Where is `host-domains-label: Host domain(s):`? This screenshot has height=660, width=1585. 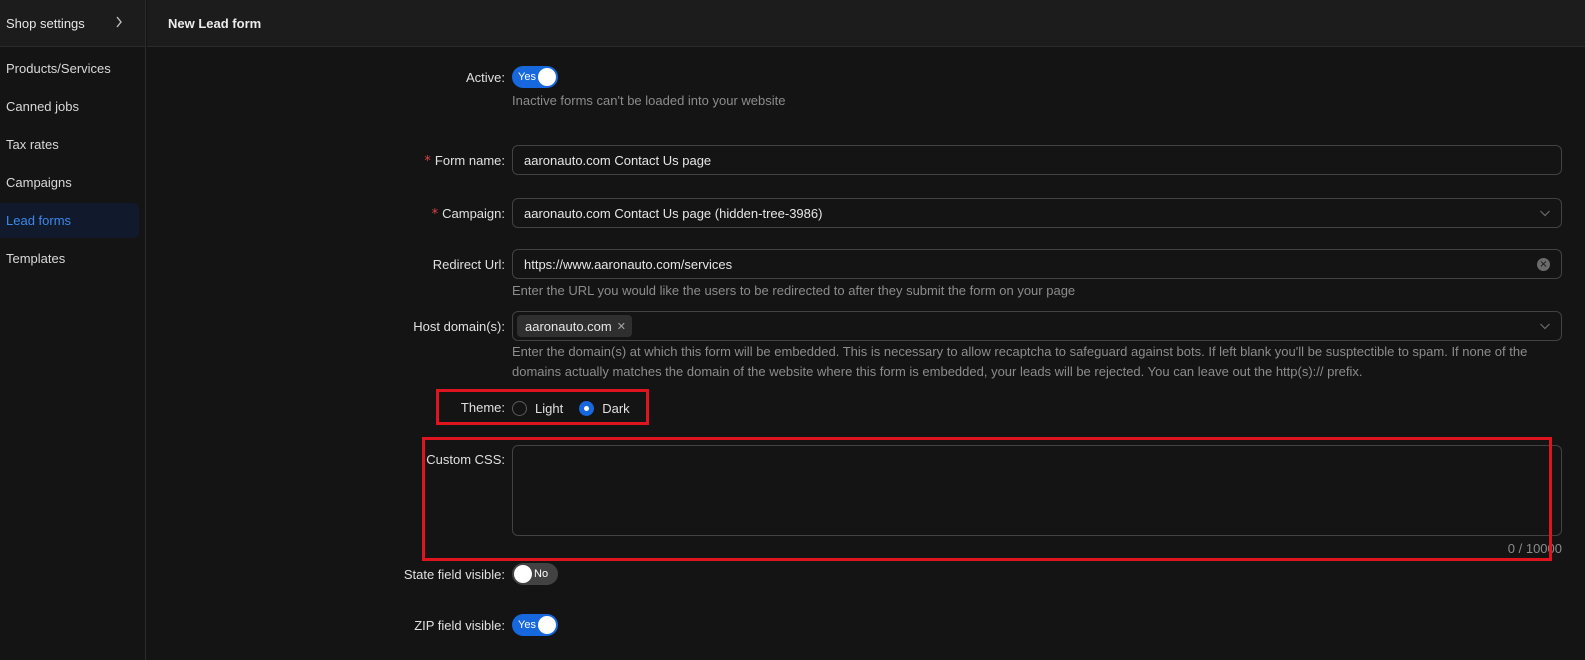 host-domains-label: Host domain(s): is located at coordinates (459, 326).